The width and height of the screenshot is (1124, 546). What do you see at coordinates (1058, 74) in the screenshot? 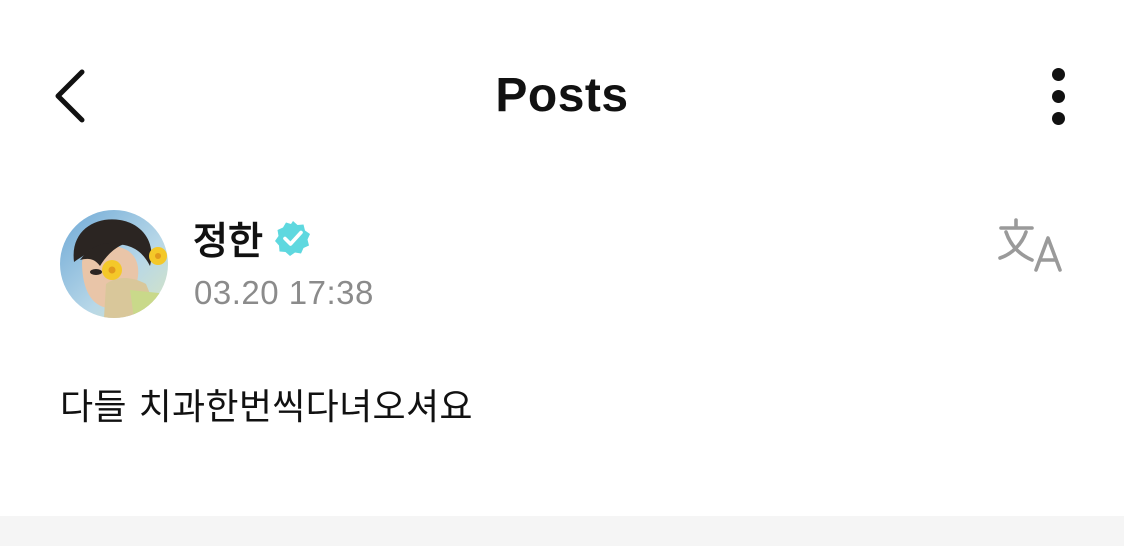
I see `more-vertical-icon` at bounding box center [1058, 74].